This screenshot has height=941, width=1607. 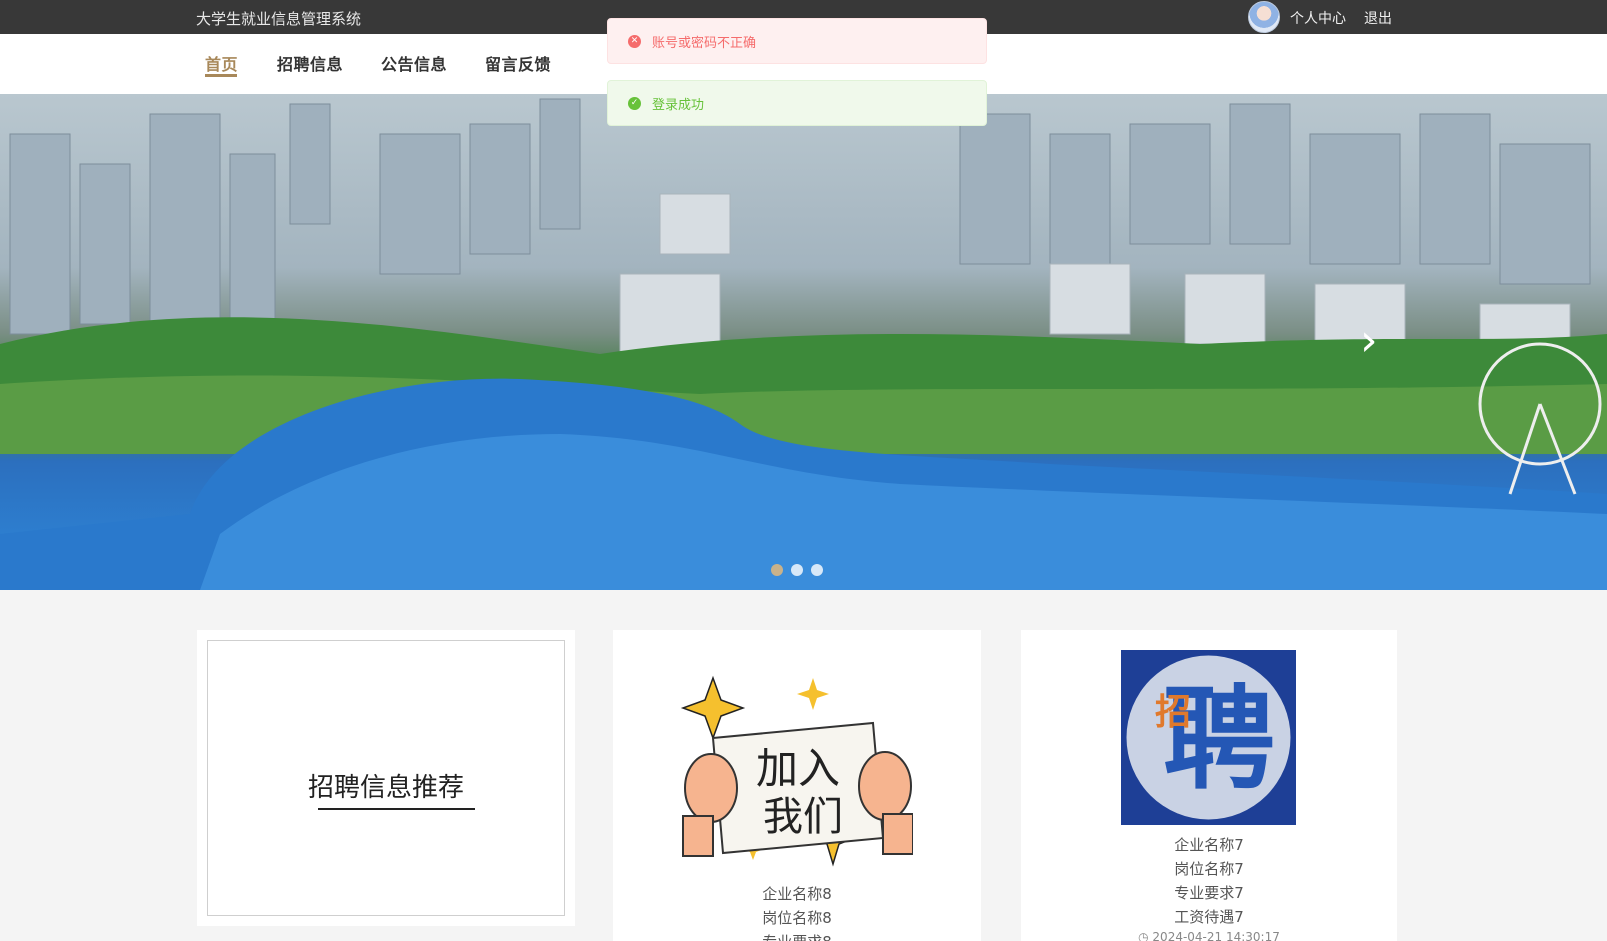 I want to click on error-message-text: 账号或密码不正确, so click(x=704, y=43).